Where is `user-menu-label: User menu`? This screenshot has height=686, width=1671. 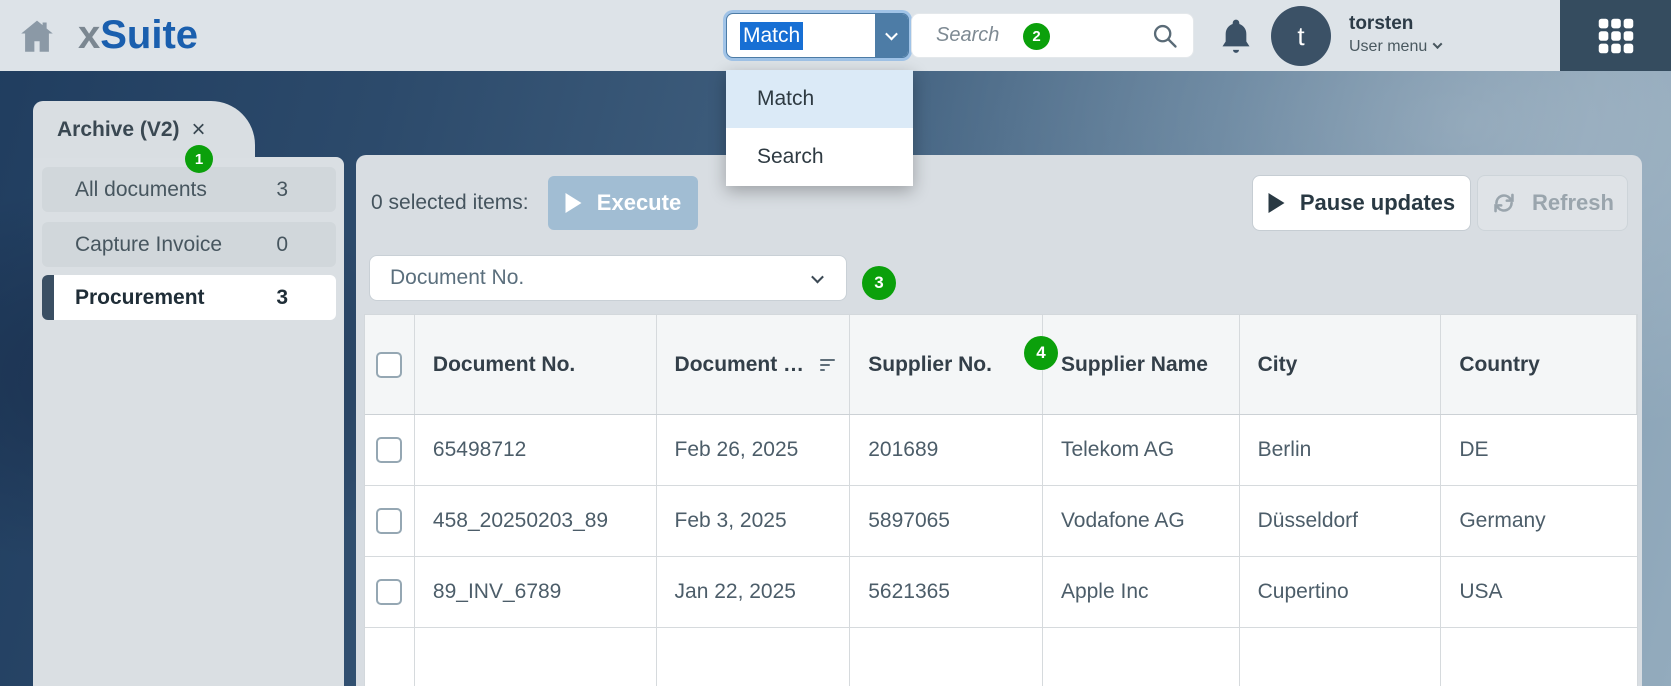 user-menu-label: User menu is located at coordinates (1388, 46).